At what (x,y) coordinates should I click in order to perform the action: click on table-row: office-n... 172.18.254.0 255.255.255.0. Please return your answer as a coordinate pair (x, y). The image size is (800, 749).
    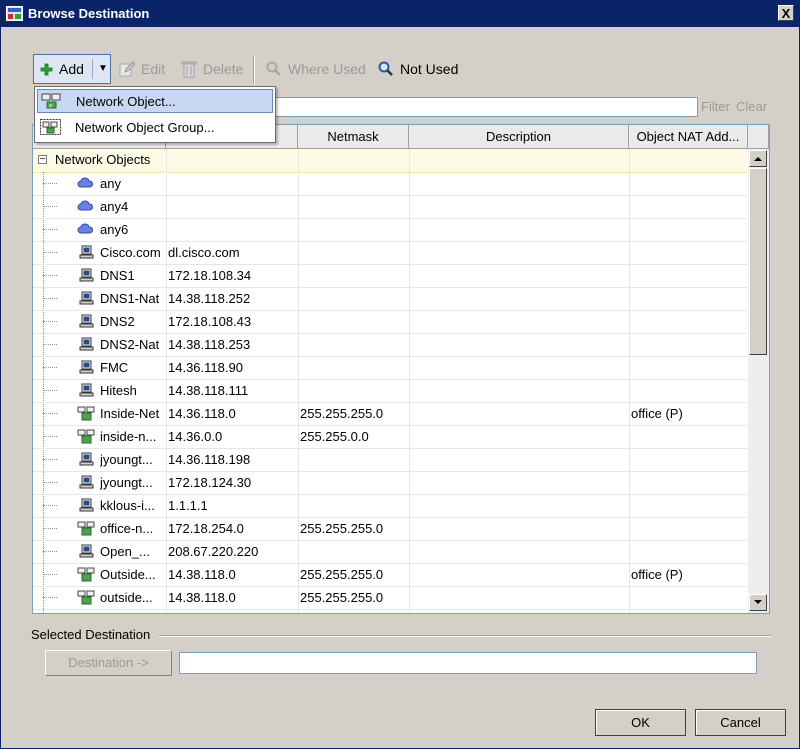
    Looking at the image, I should click on (390, 529).